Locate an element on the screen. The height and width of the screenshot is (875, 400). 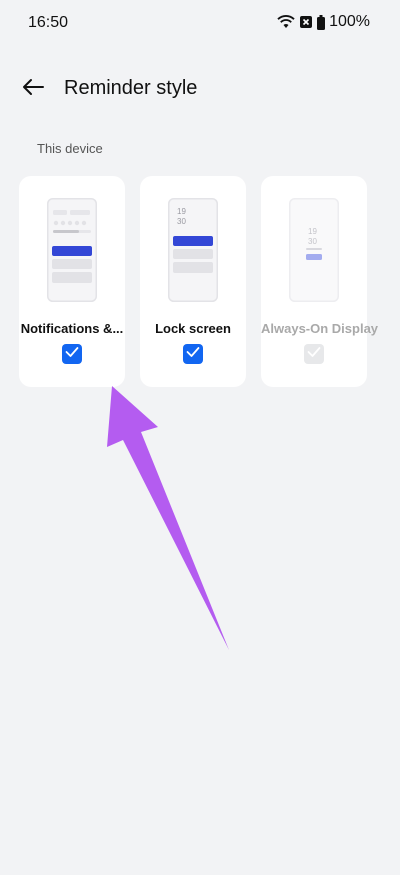
aod-preview-minute: 30 is located at coordinates (312, 241).